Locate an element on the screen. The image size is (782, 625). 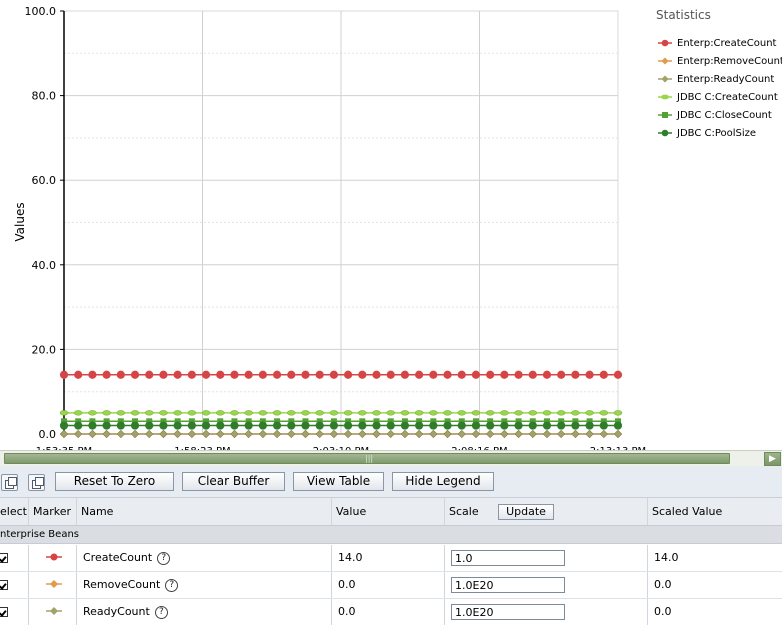
column-header-name: Name is located at coordinates (204, 511).